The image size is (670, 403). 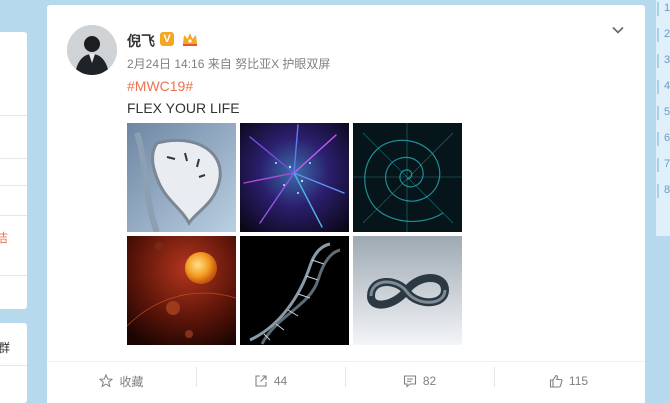 What do you see at coordinates (181, 290) in the screenshot?
I see `planets-image` at bounding box center [181, 290].